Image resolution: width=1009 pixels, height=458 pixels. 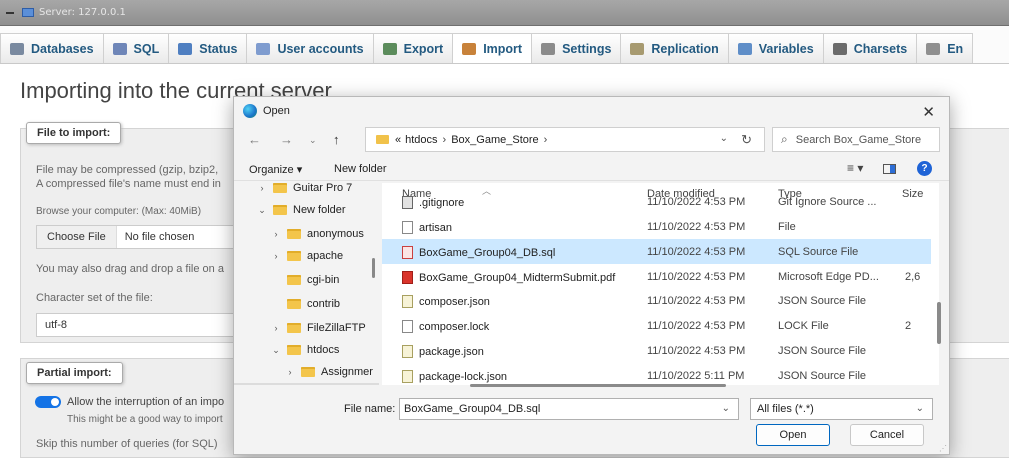 What do you see at coordinates (407, 351) in the screenshot?
I see `json-file-icon` at bounding box center [407, 351].